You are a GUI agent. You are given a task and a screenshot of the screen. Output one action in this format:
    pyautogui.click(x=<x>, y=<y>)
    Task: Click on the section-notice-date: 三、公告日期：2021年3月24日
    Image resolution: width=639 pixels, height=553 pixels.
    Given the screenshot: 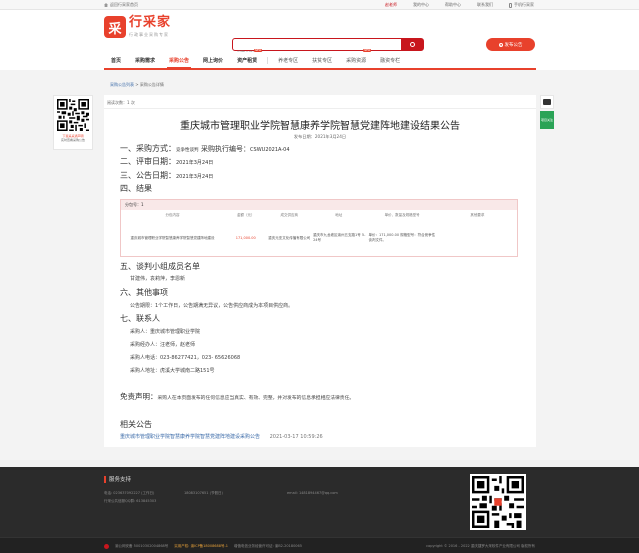 What is the action you would take?
    pyautogui.click(x=167, y=175)
    